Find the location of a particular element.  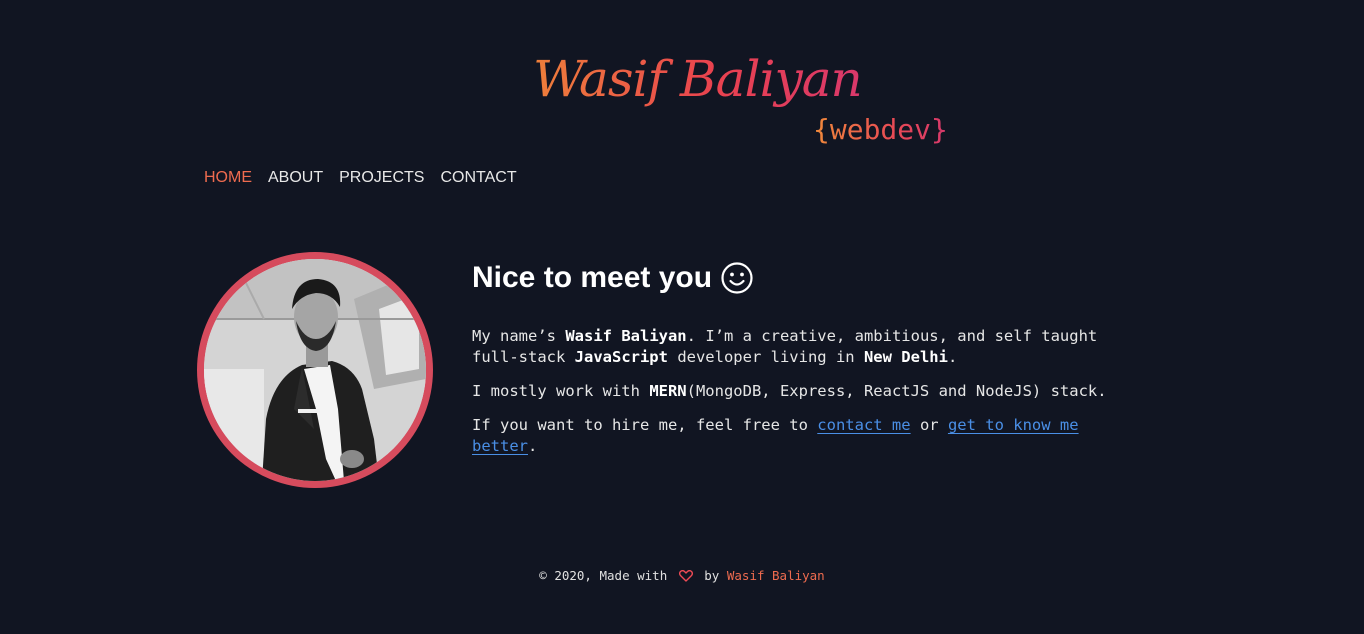

nav-projects: PROJECTS is located at coordinates (381, 178).